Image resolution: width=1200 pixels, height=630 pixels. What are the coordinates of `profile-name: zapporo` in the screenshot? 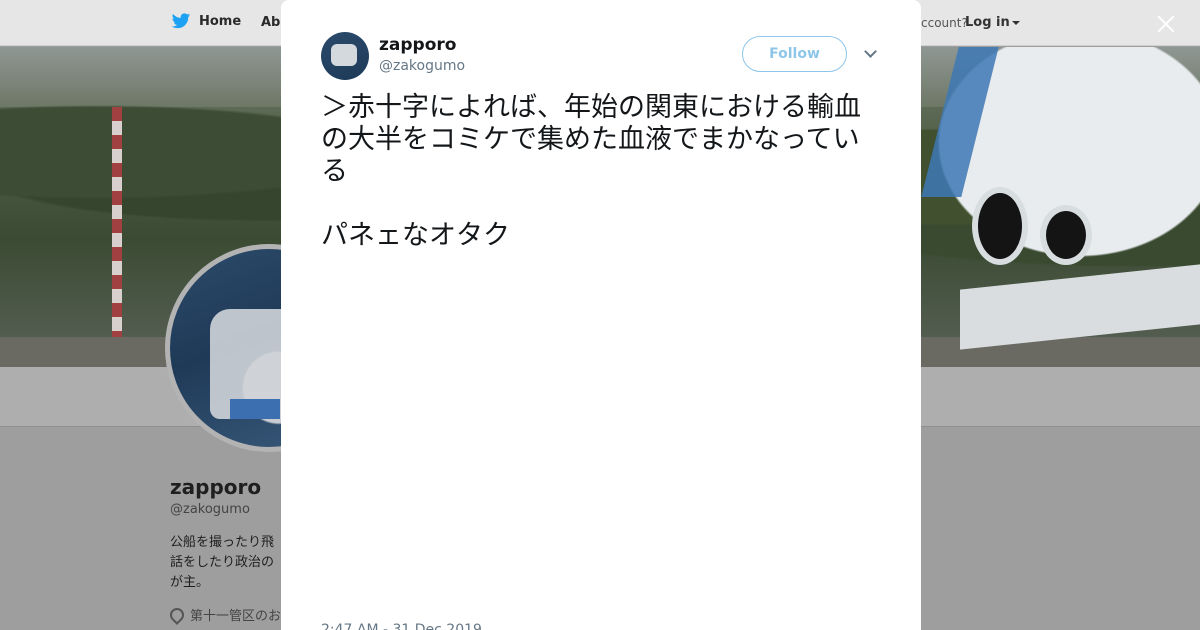 It's located at (216, 487).